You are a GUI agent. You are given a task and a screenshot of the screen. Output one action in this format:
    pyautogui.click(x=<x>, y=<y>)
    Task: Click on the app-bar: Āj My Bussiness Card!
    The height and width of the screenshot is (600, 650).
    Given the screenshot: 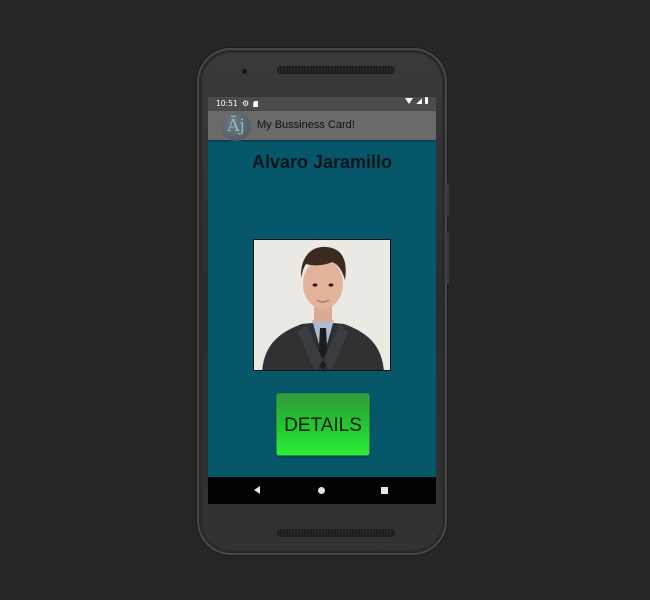 What is the action you would take?
    pyautogui.click(x=322, y=126)
    